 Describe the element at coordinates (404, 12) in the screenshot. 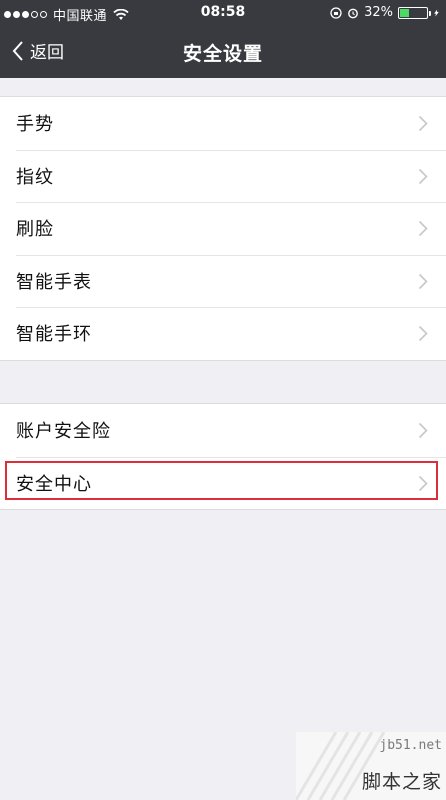

I see `battery-fill` at that location.